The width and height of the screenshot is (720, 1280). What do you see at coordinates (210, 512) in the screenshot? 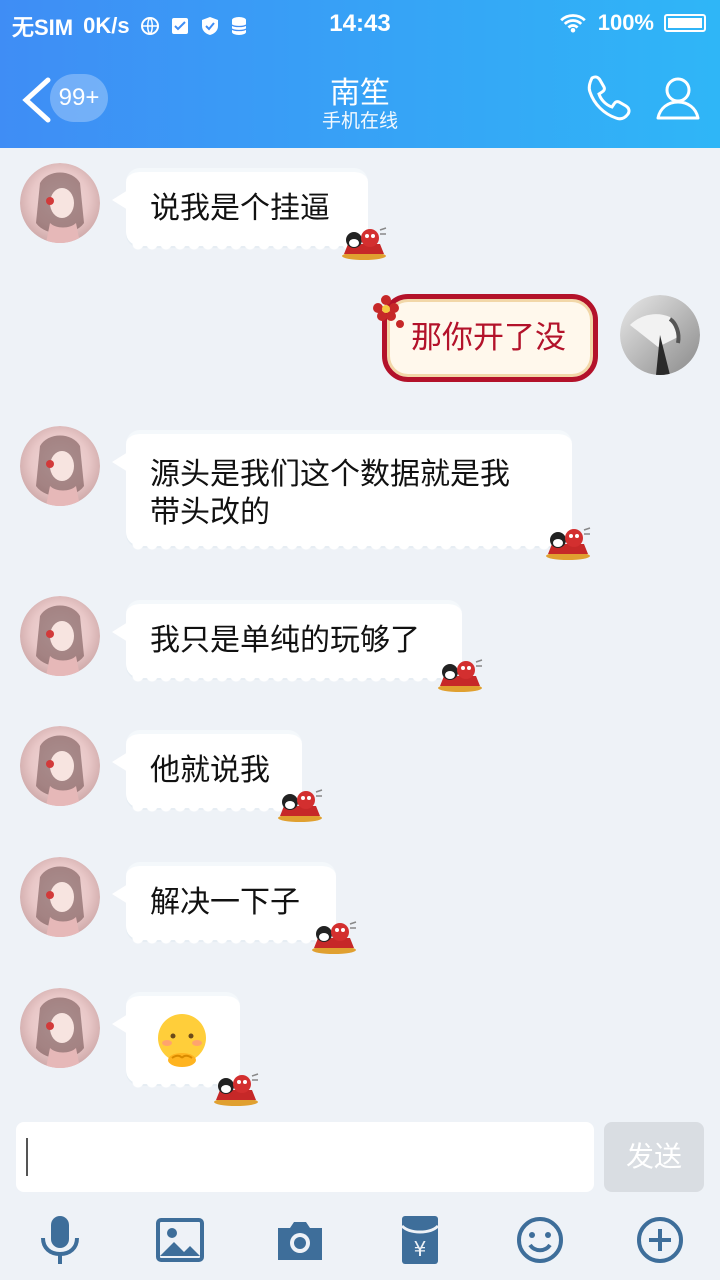
I see `message-text-line: 带头改的` at bounding box center [210, 512].